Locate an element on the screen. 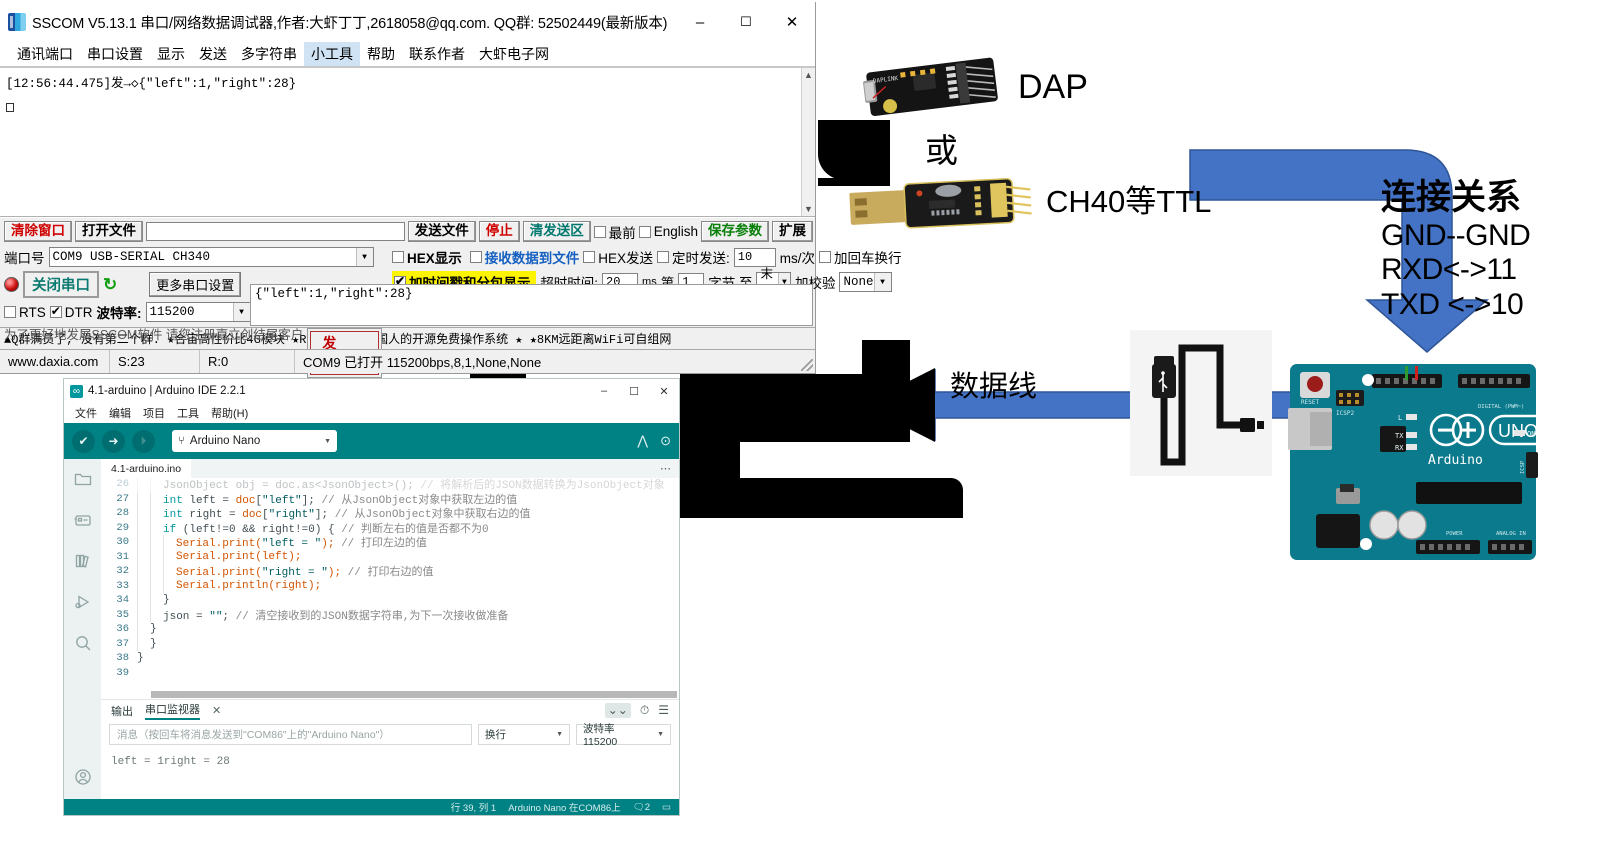 This screenshot has width=1600, height=846. menu-item-contact-author: 联系作者 is located at coordinates (437, 54).